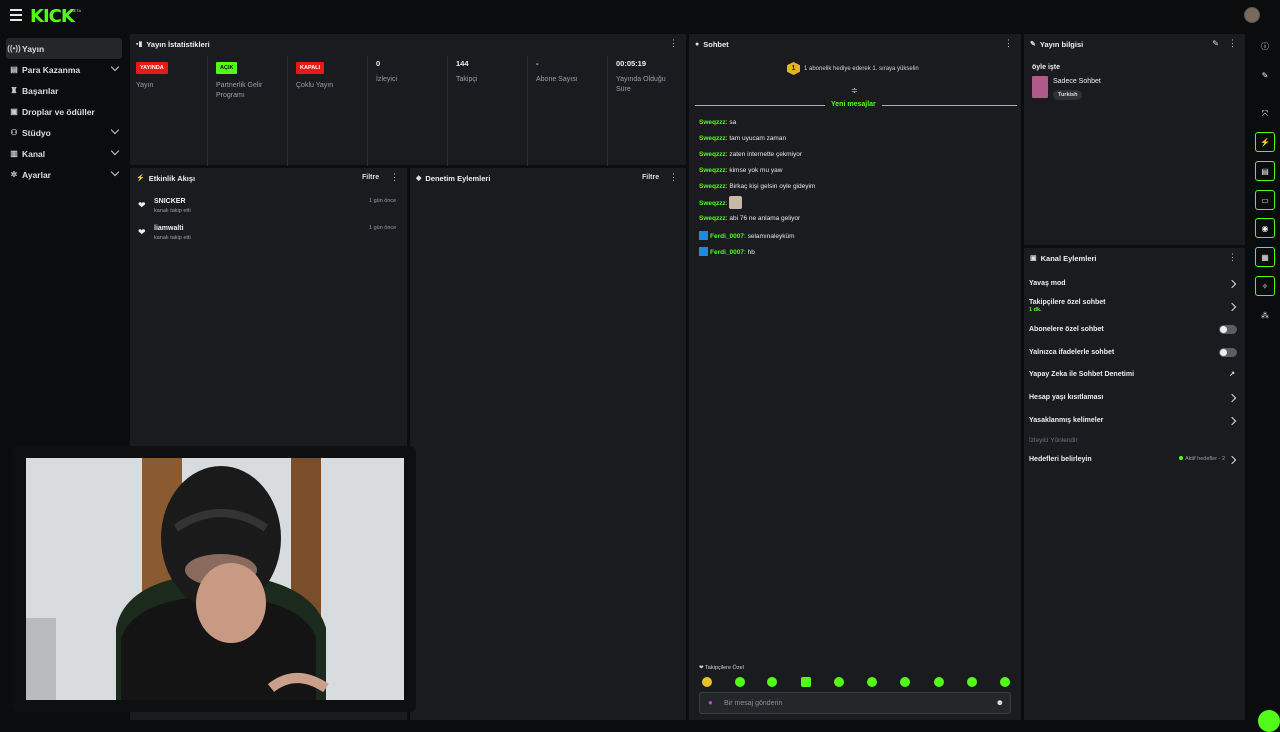 This screenshot has width=1280, height=732. What do you see at coordinates (793, 68) in the screenshot?
I see `rank-badge: 1` at bounding box center [793, 68].